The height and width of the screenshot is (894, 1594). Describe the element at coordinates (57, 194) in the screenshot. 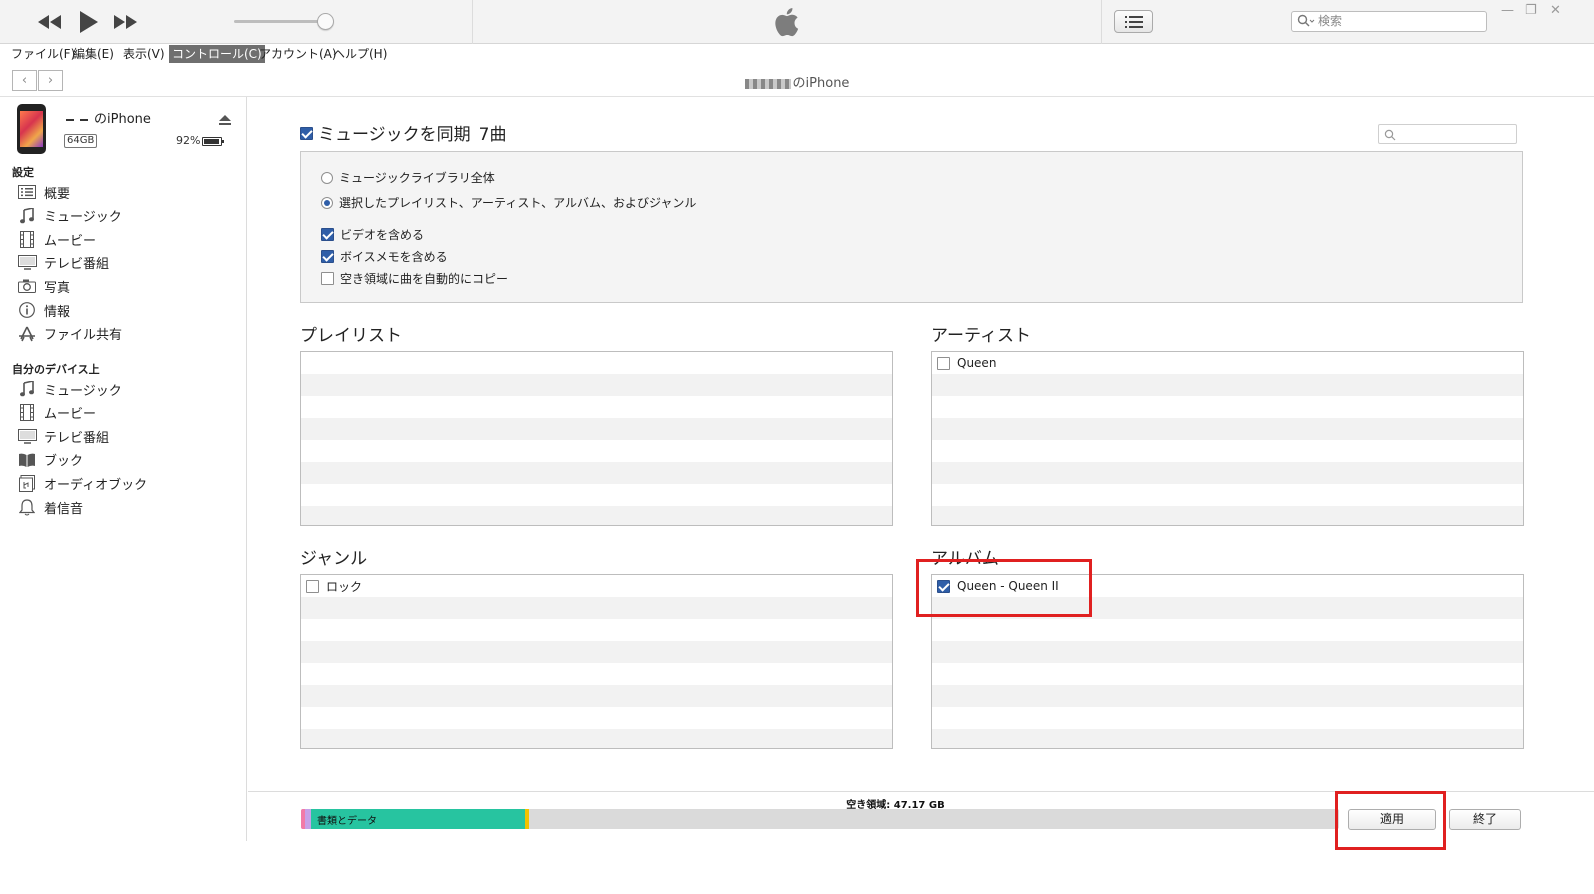

I see `sidebar-item-label: 概要` at that location.